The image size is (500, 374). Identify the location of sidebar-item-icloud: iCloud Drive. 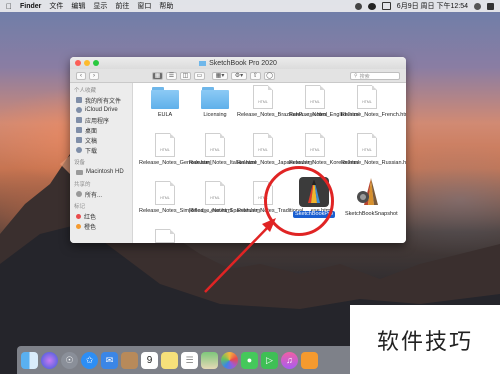
(101, 110).